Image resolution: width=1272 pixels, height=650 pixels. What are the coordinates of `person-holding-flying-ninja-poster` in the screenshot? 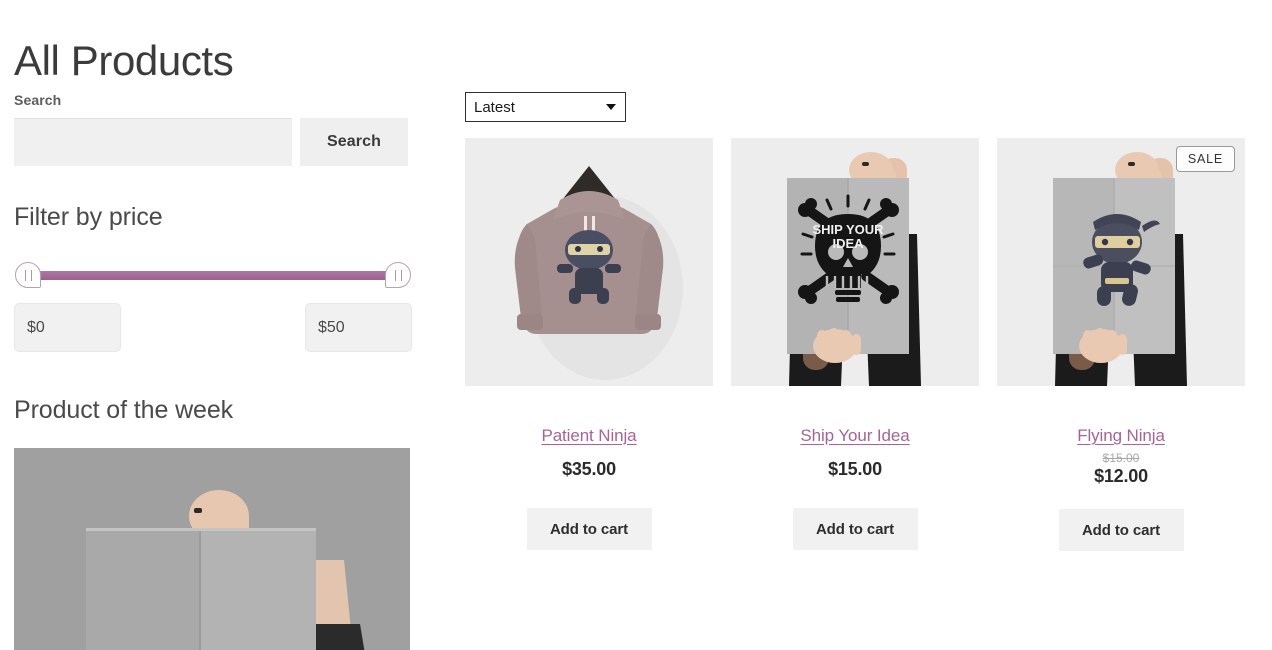 It's located at (1121, 262).